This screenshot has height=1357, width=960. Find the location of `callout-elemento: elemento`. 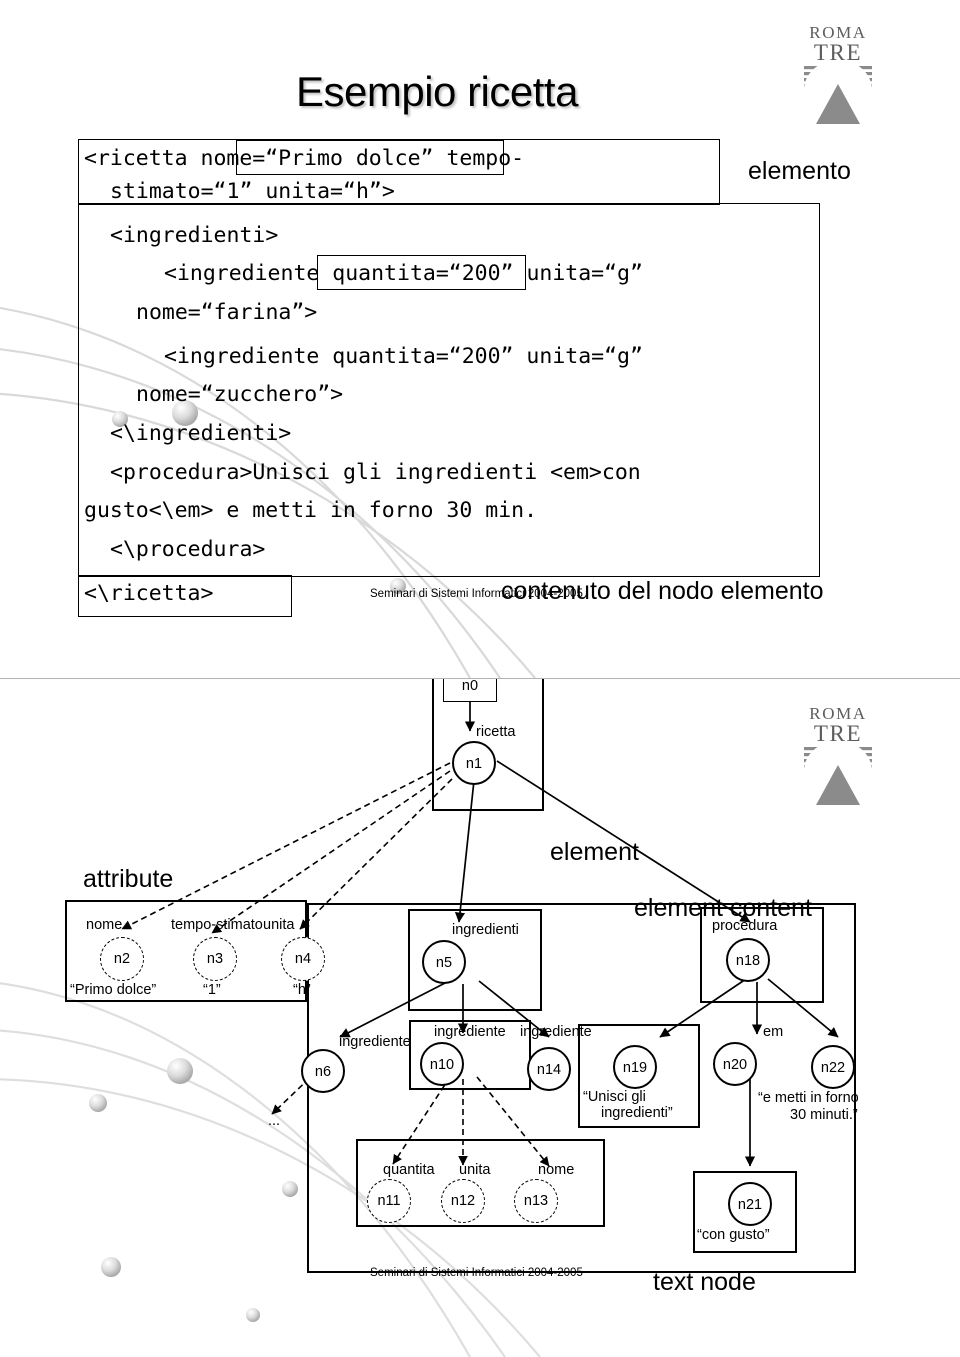

callout-elemento: elemento is located at coordinates (799, 171).